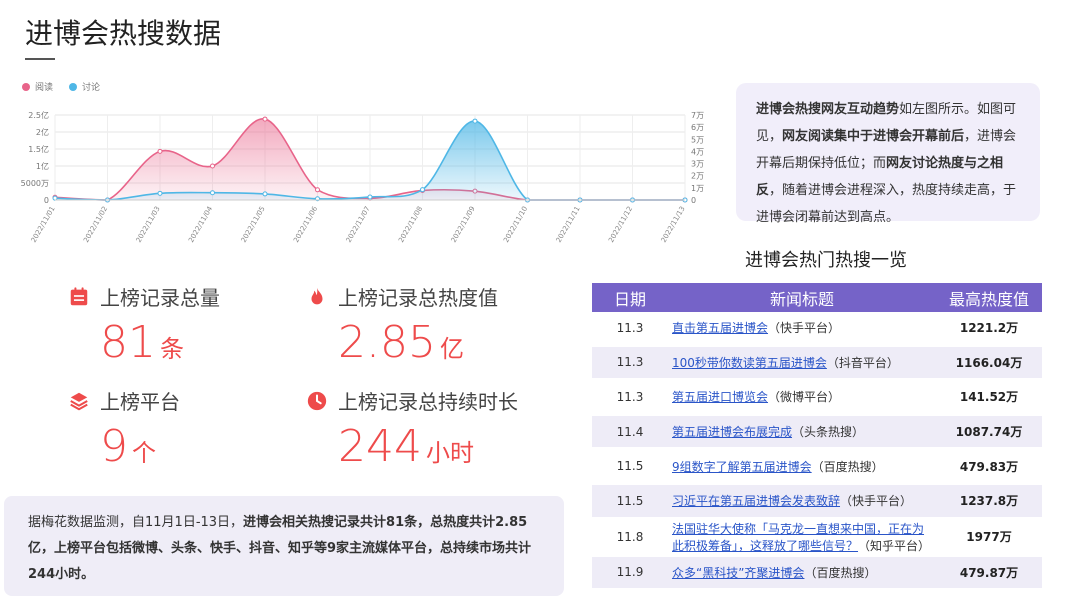  What do you see at coordinates (989, 467) in the screenshot?
I see `row-heat: 479.83万` at bounding box center [989, 467].